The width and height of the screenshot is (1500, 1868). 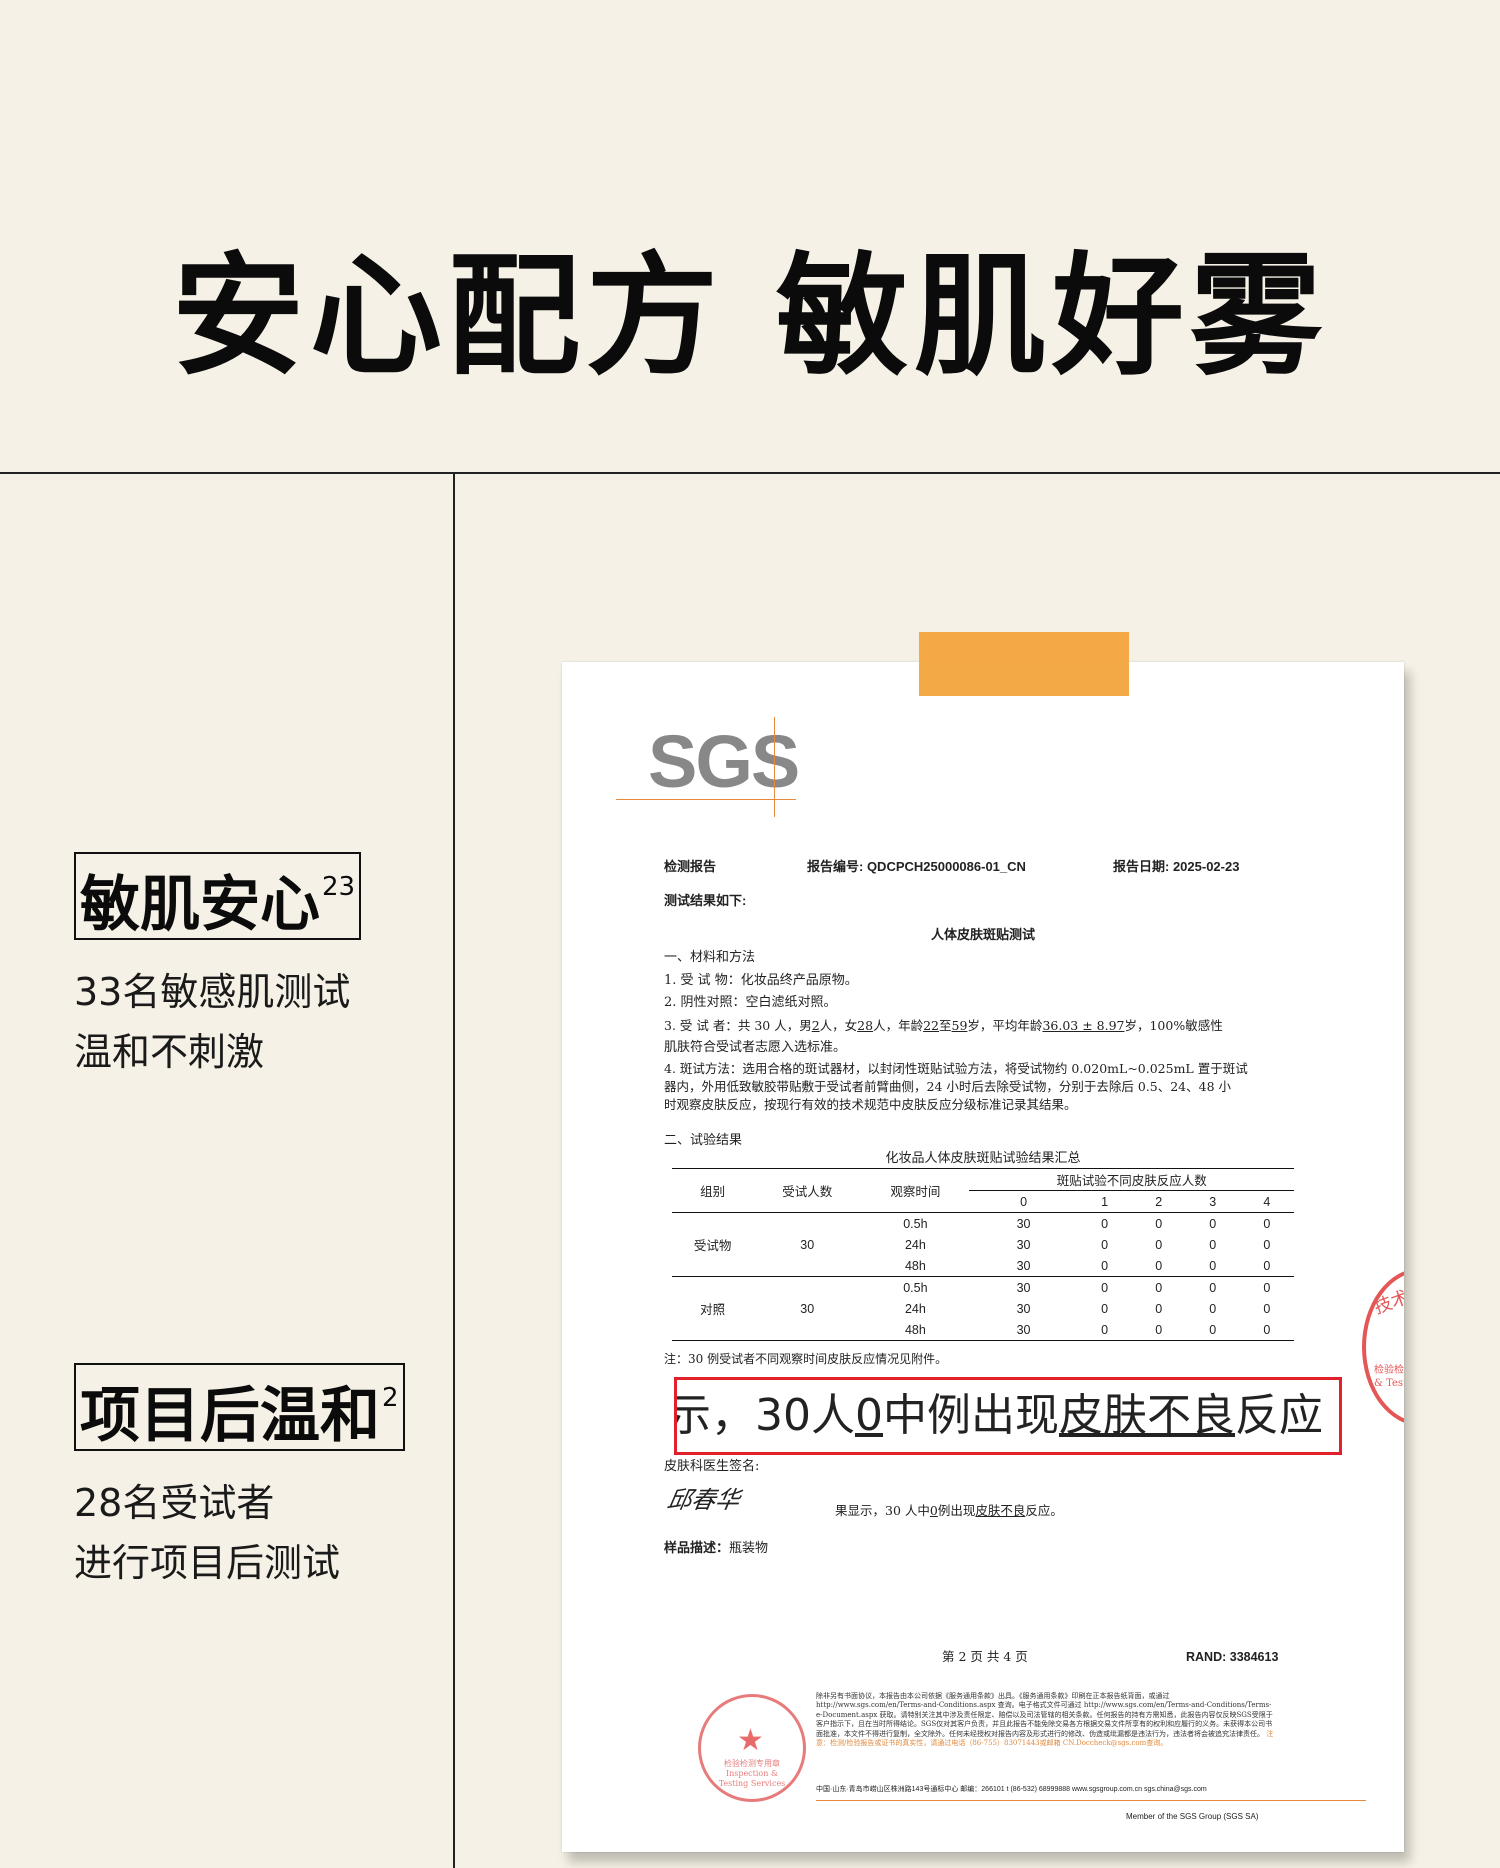 I want to click on text: 3. 受 试 者：共 30 人，男, so click(x=738, y=1025).